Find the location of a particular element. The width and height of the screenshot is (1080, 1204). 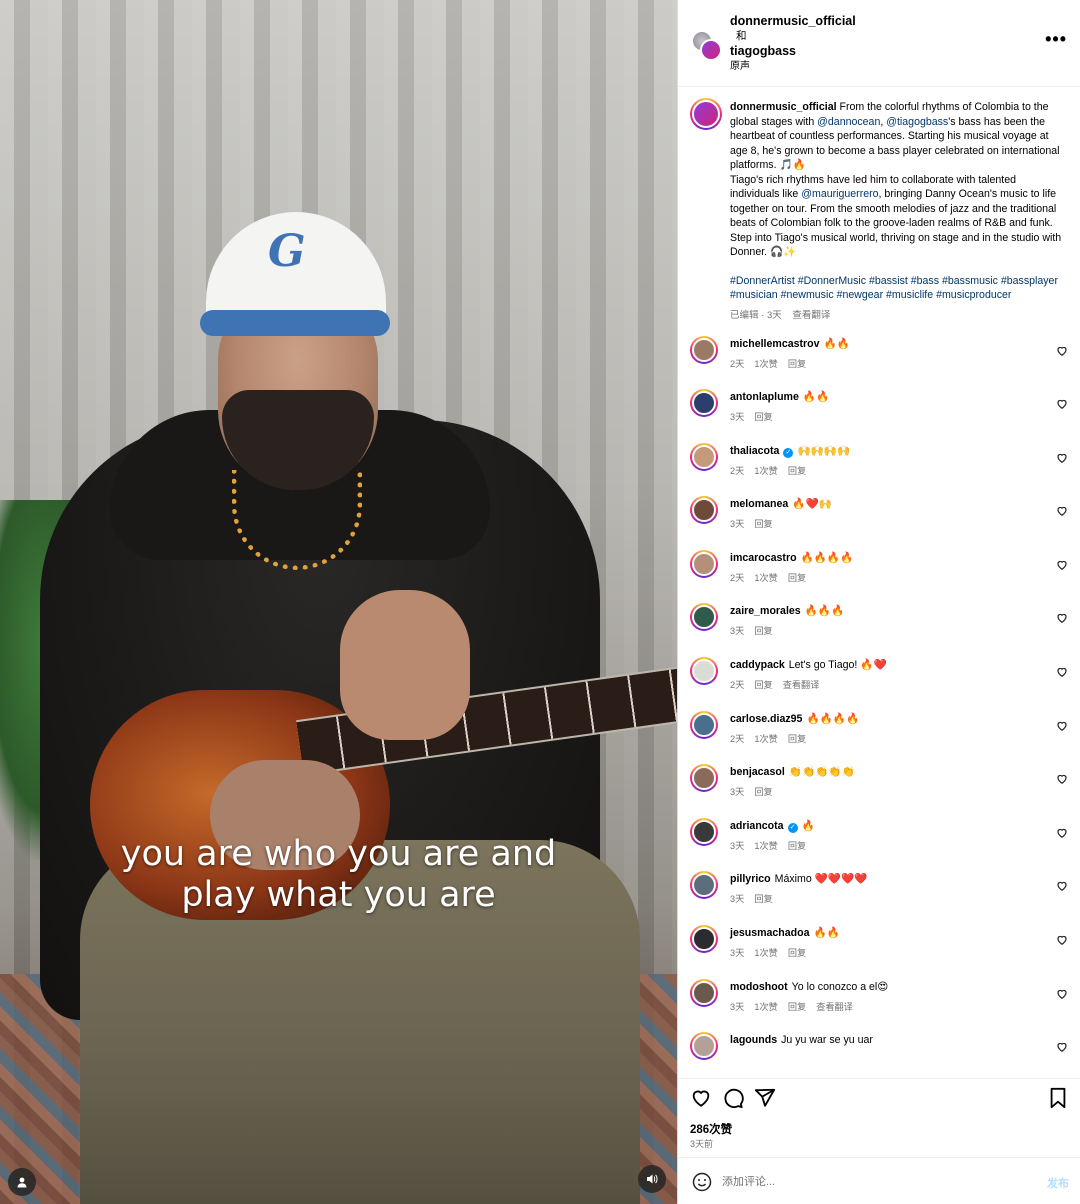

audio-label: 原声 is located at coordinates (793, 66).